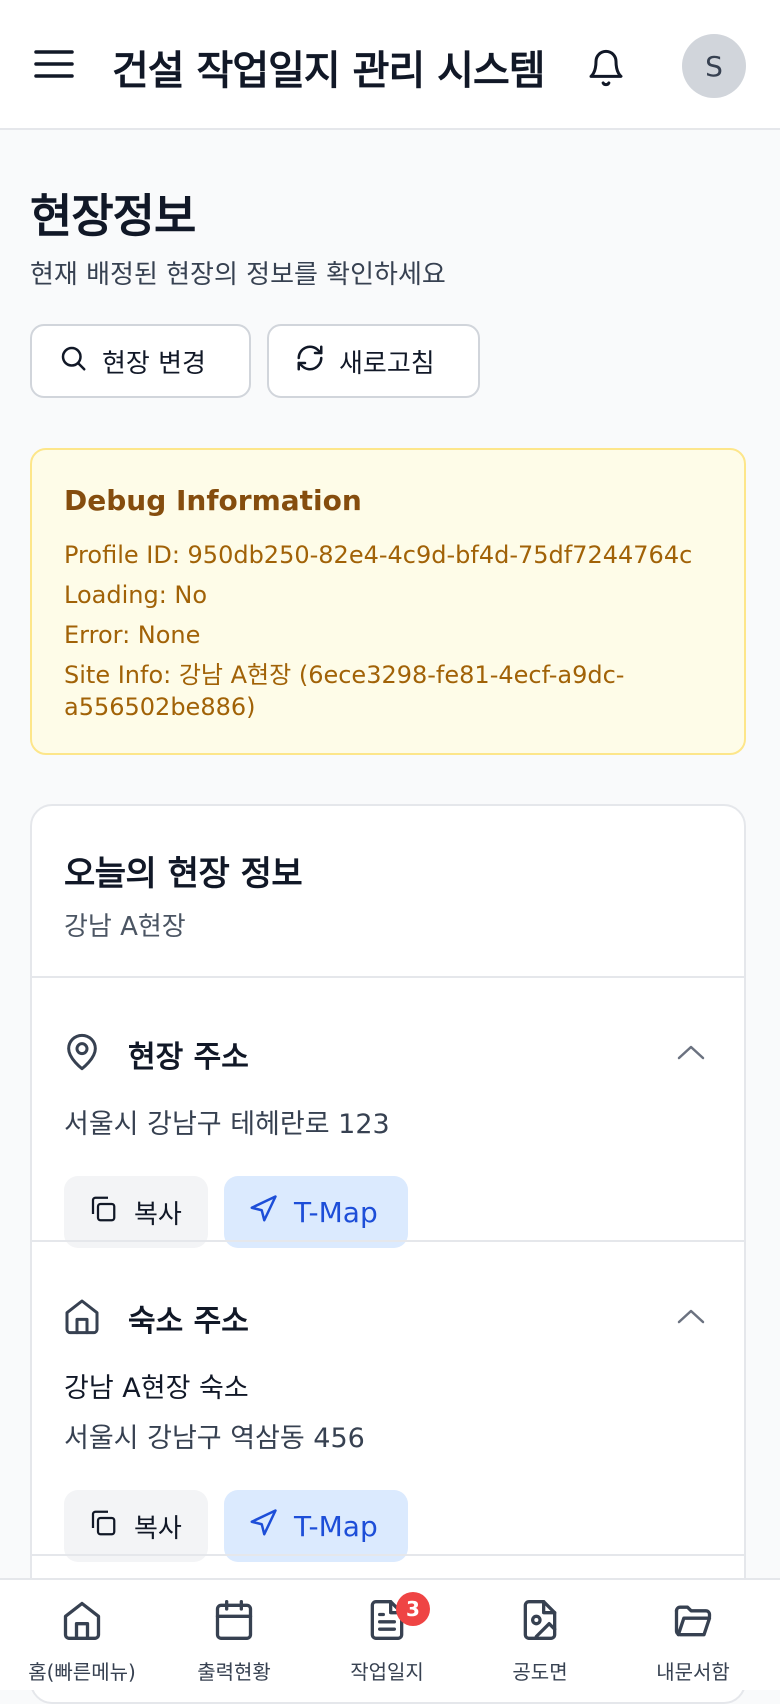 The width and height of the screenshot is (780, 1704). I want to click on tmap-lodging-button: T-Map, so click(316, 1526).